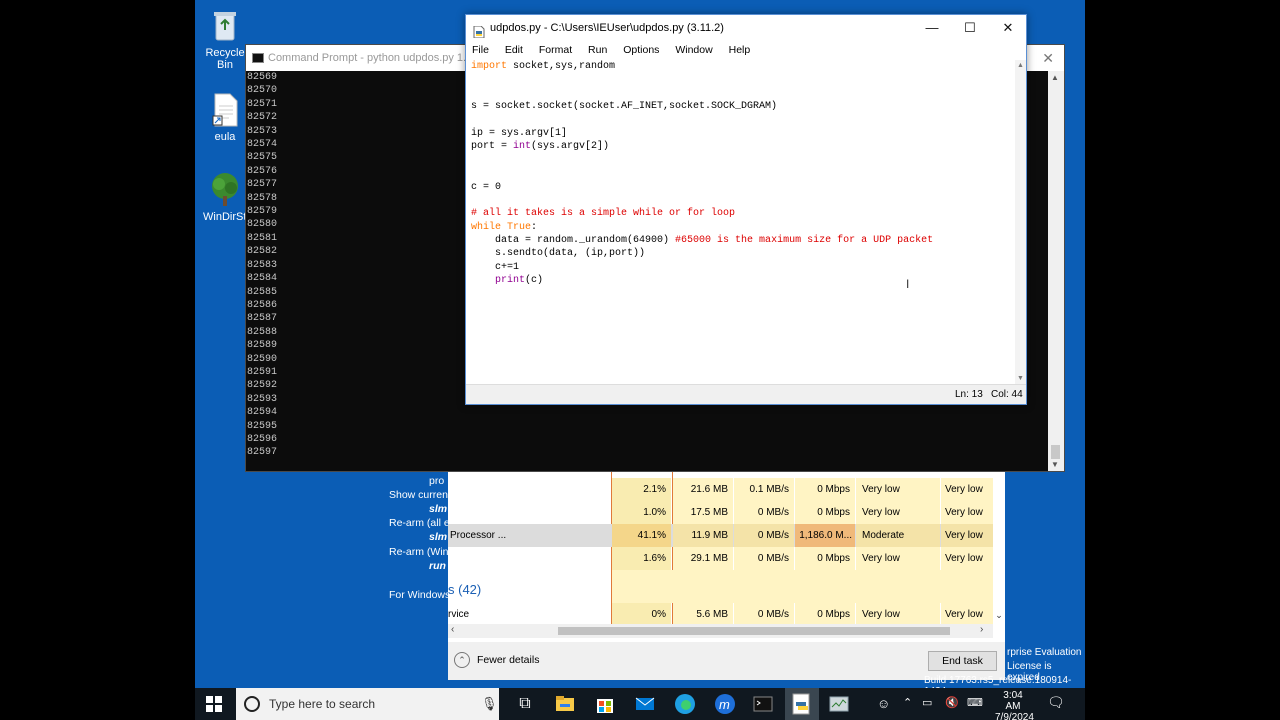 This screenshot has height=720, width=1280. What do you see at coordinates (1056, 271) in the screenshot?
I see `cmd-scrollbar: ▲ ▼` at bounding box center [1056, 271].